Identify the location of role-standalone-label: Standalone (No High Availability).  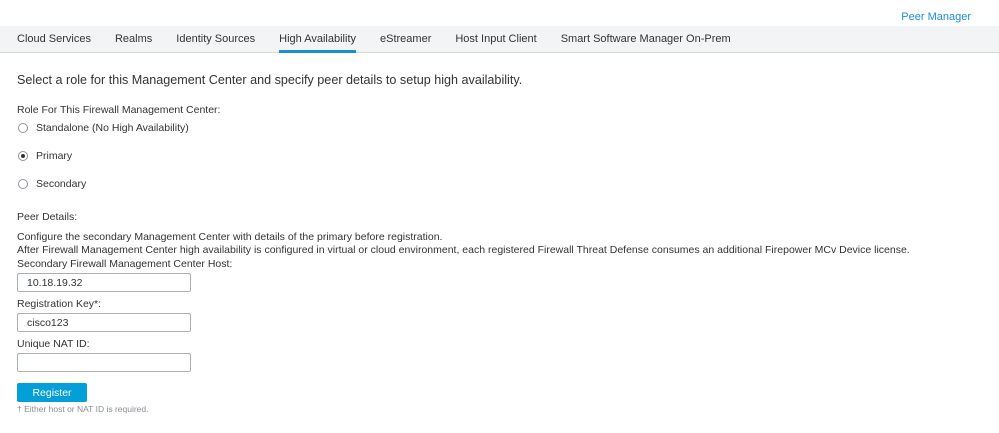
(112, 128).